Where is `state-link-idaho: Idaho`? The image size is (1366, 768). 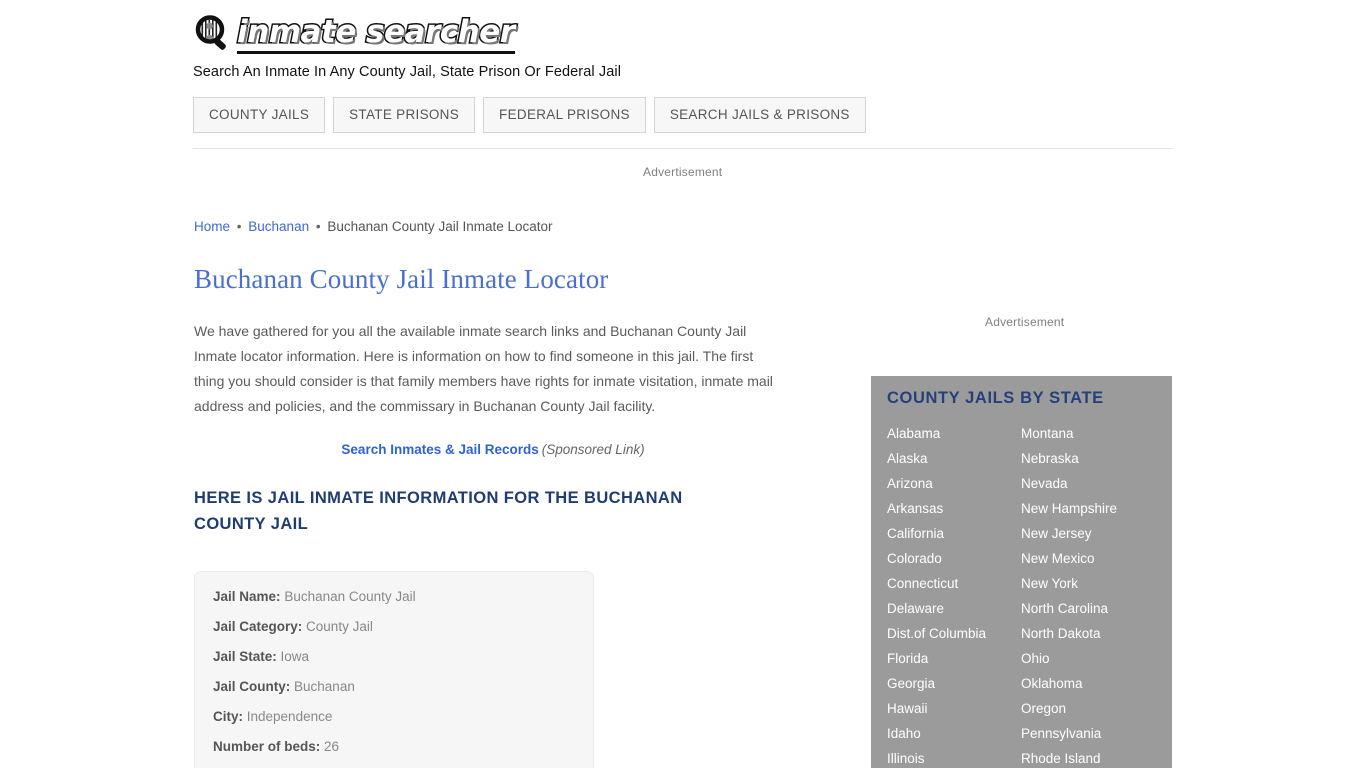
state-link-idaho: Idaho is located at coordinates (954, 733).